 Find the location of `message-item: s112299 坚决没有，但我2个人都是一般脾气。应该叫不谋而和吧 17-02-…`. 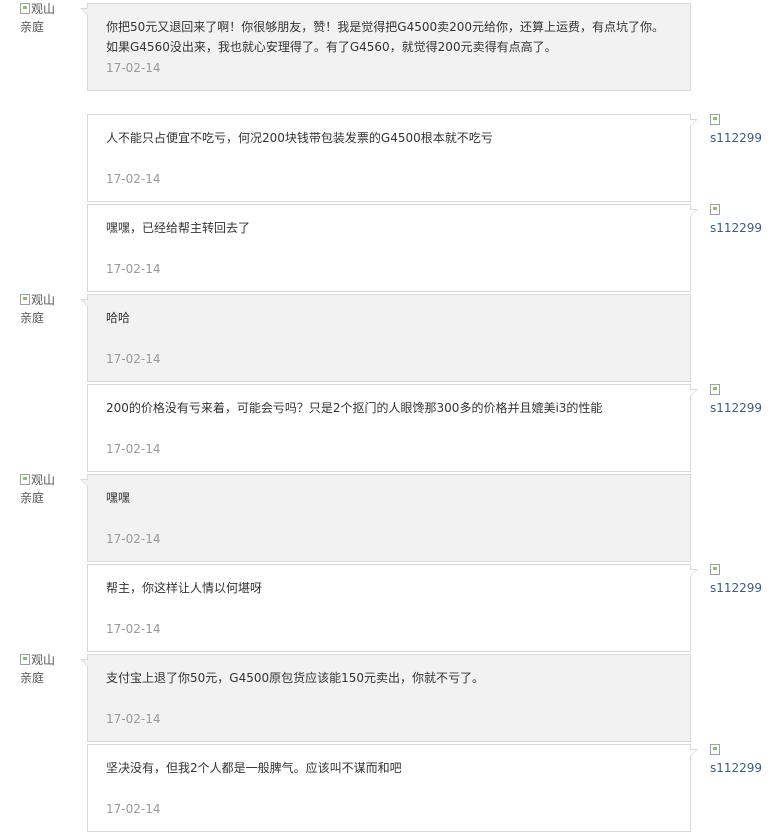

message-item: s112299 坚决没有，但我2个人都是一般脾气。应该叫不谋而和吧 17-02-… is located at coordinates (390, 786).